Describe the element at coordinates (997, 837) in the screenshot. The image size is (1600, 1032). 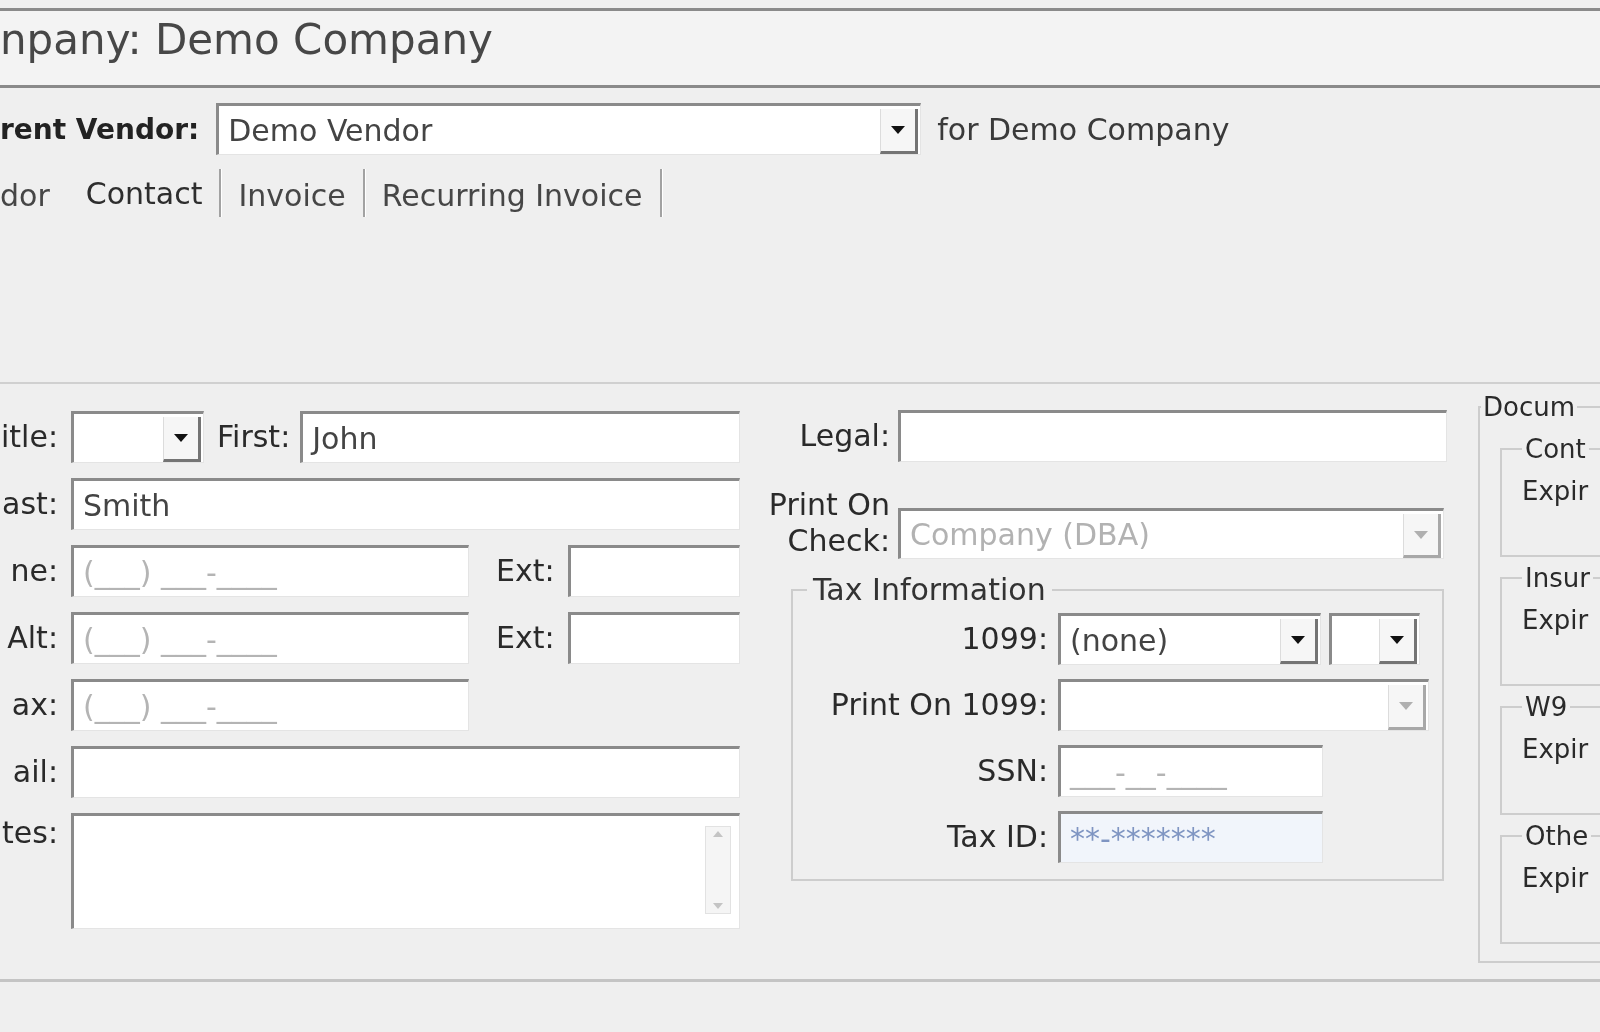
I see `tax-id-label: Tax ID:` at that location.